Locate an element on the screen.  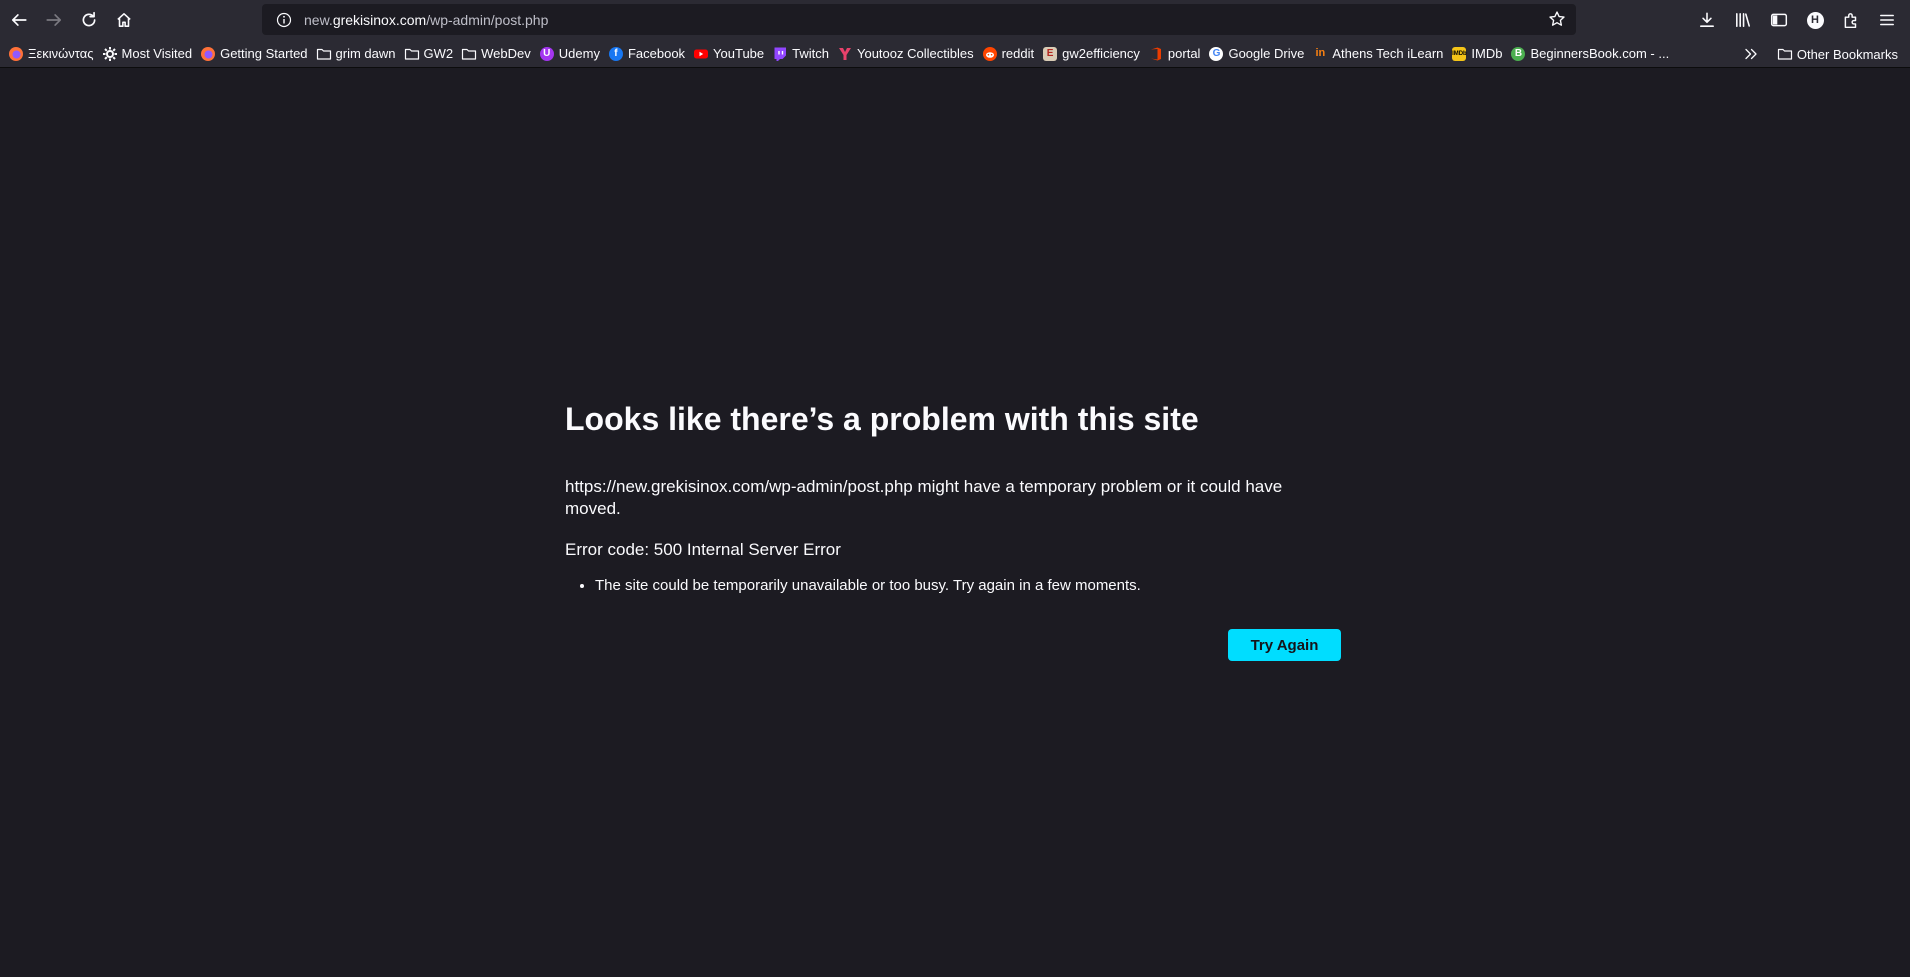
bookmark-folder: WebDev is located at coordinates (498, 54).